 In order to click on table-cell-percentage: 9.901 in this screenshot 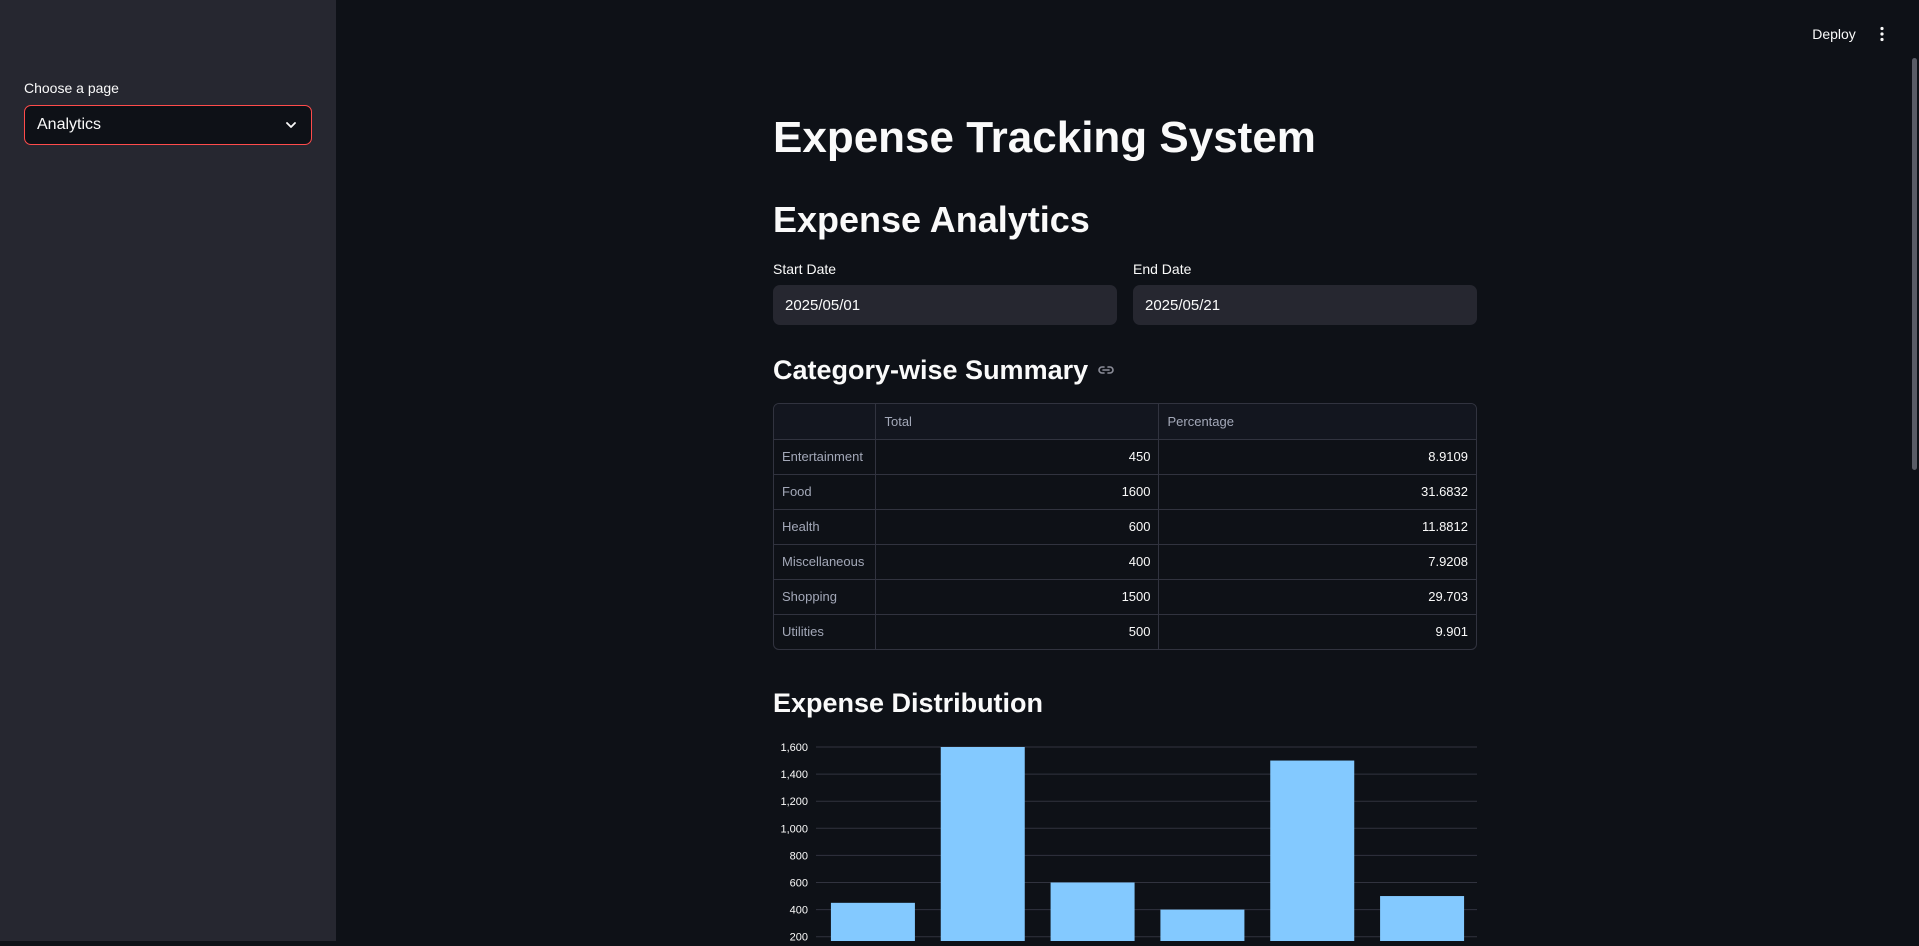, I will do `click(1451, 632)`.